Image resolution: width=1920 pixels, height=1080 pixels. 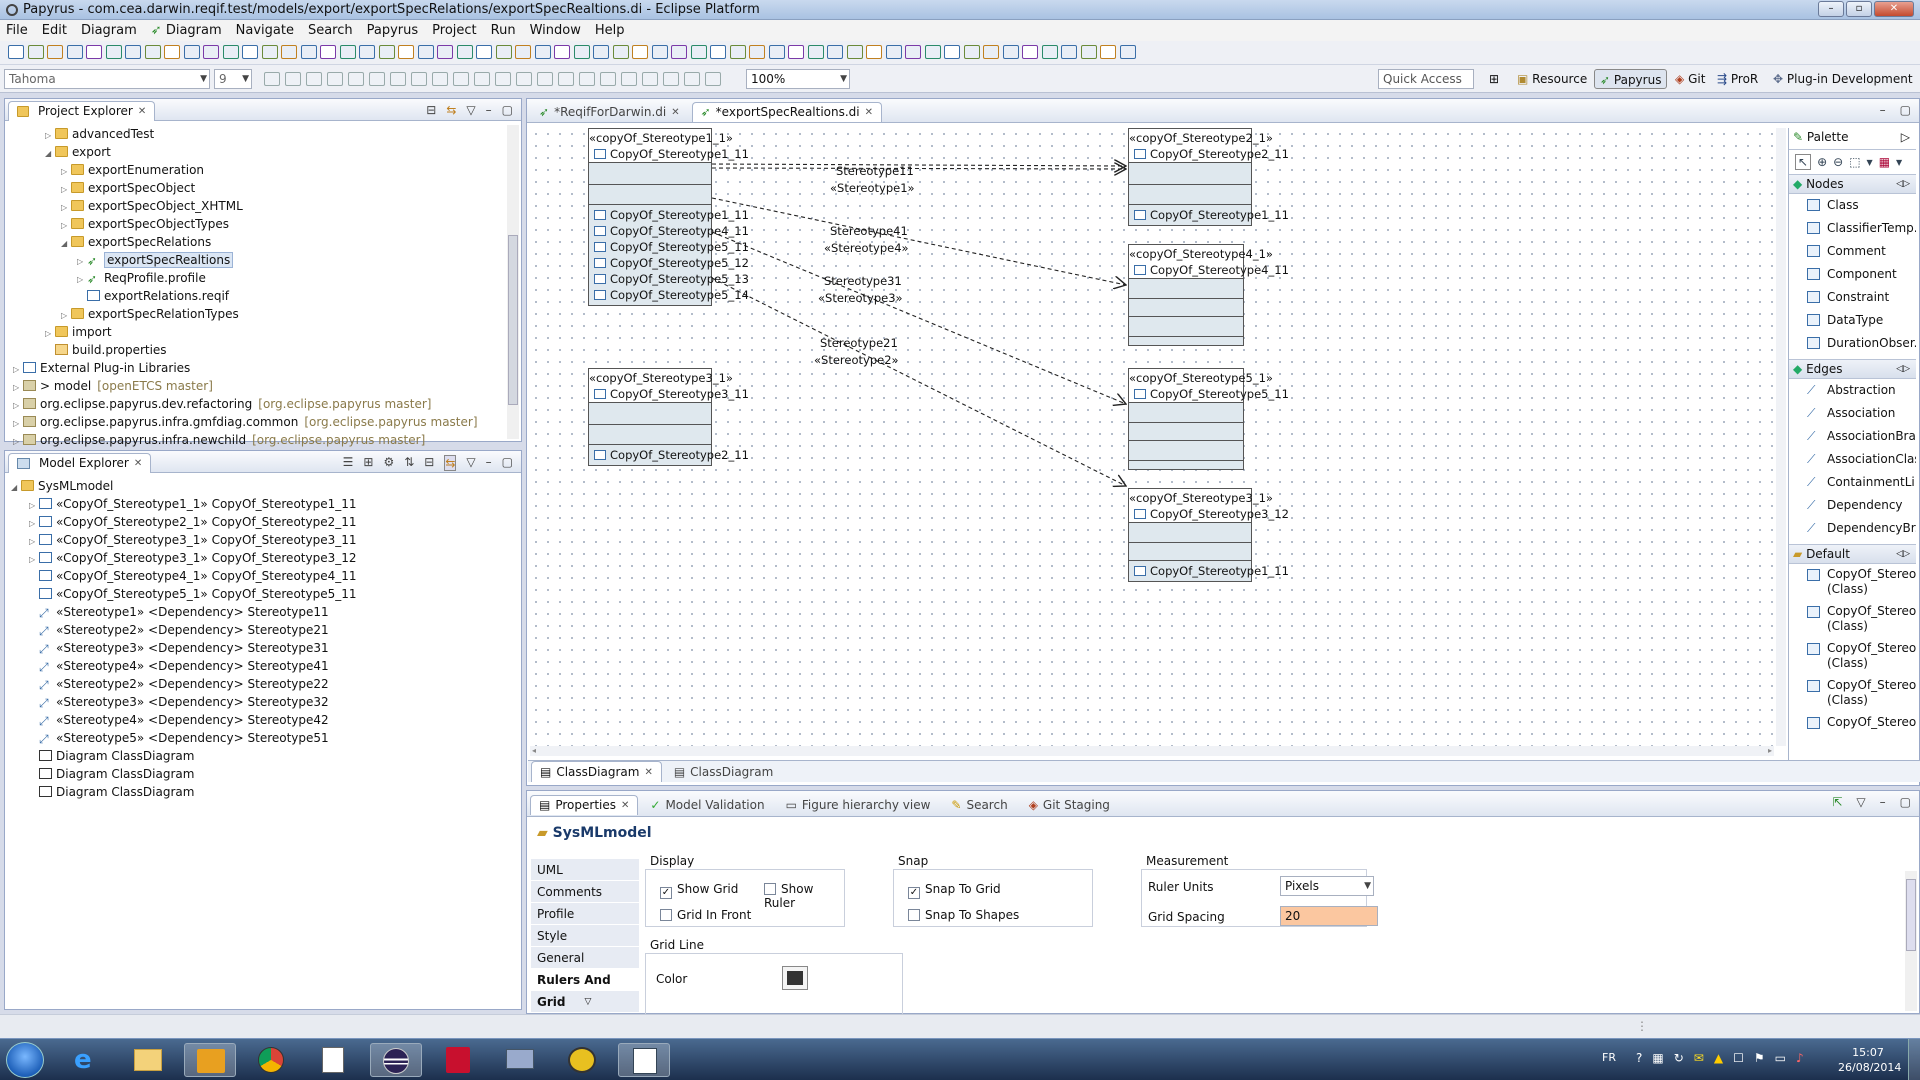 What do you see at coordinates (582, 1060) in the screenshot?
I see `taskbar-app-yellow` at bounding box center [582, 1060].